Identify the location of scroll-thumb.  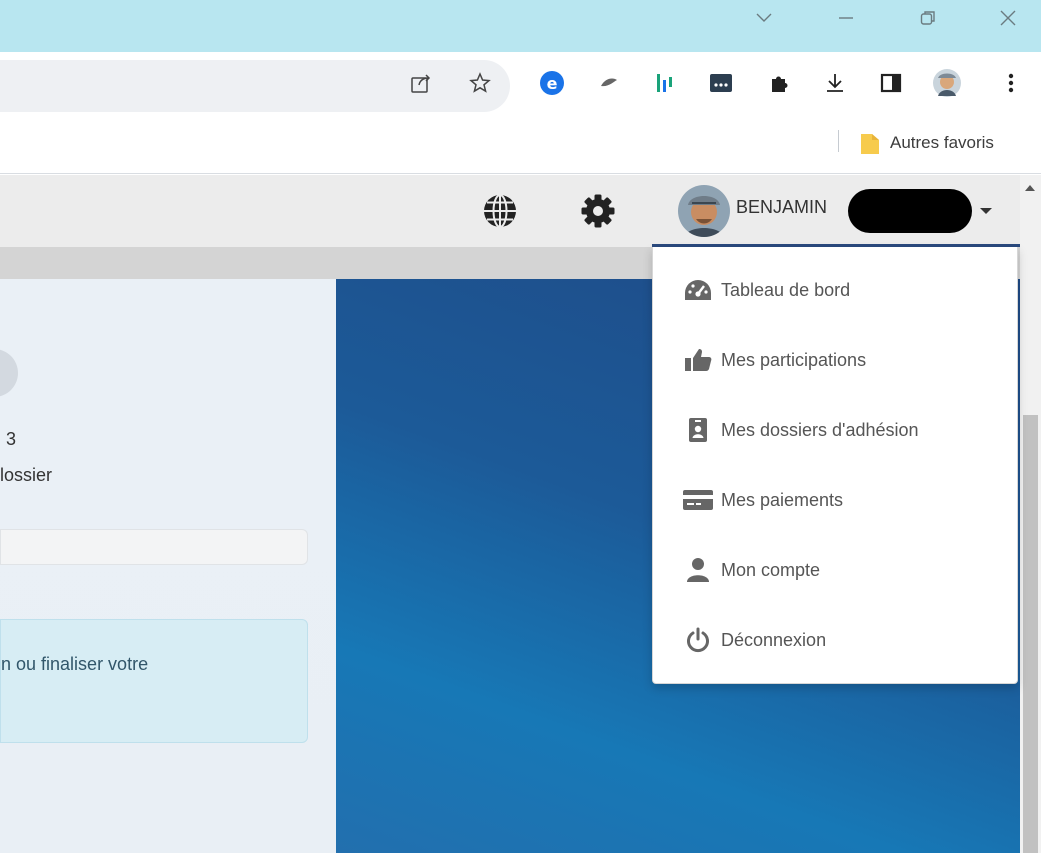
(1030, 634).